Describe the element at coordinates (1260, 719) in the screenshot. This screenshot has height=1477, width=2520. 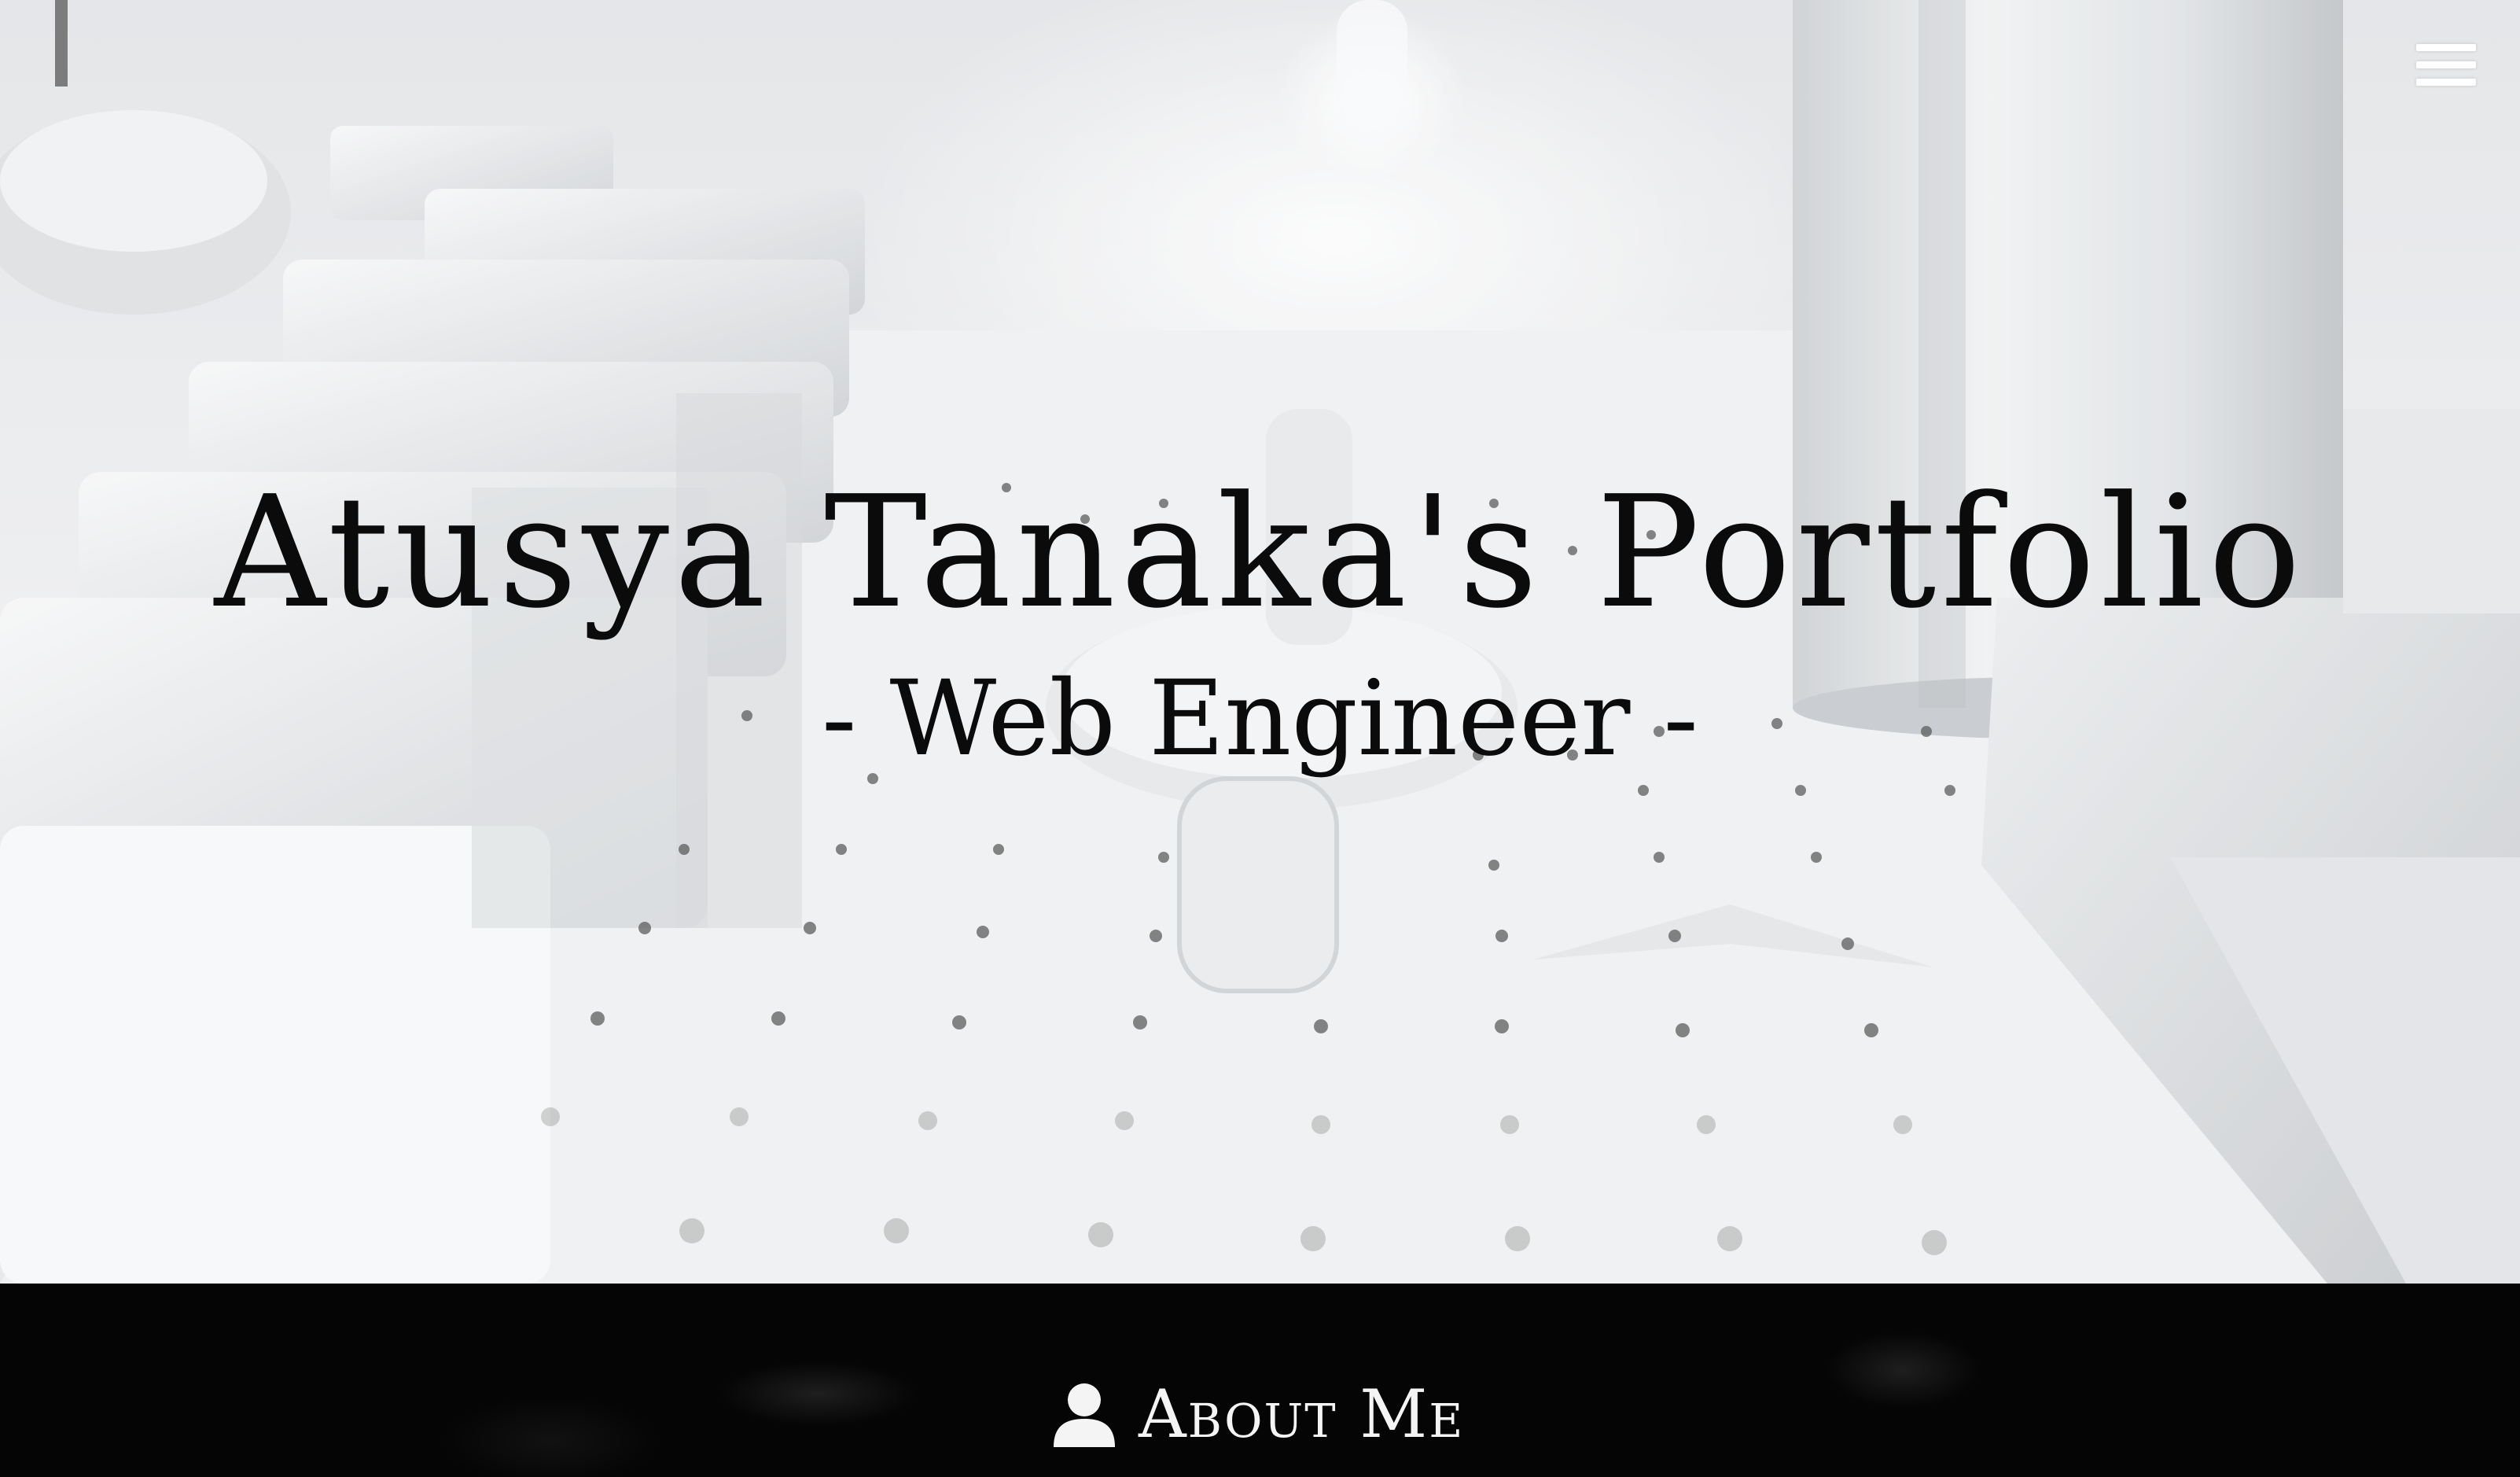
I see `hero-subtitle: - Web Engineer -` at that location.